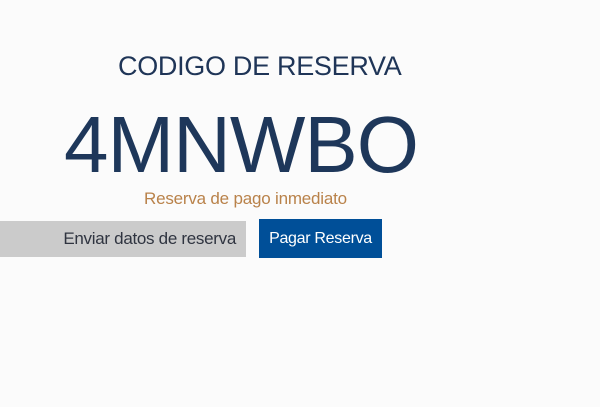 Image resolution: width=600 pixels, height=407 pixels. Describe the element at coordinates (320, 238) in the screenshot. I see `pay-reservation-button: Pagar Reserva` at that location.